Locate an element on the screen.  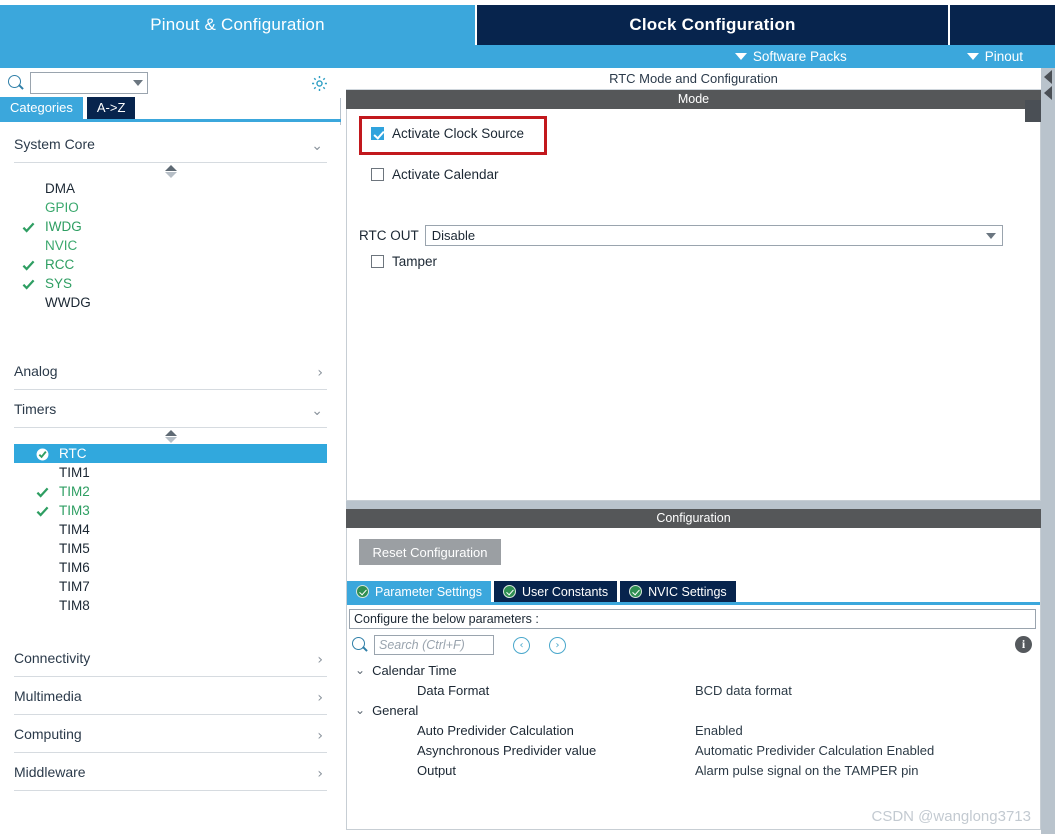
ip-list-system-core: DMA GPIO IWDG NVIC RCC SYS WWDG is located at coordinates (170, 245).